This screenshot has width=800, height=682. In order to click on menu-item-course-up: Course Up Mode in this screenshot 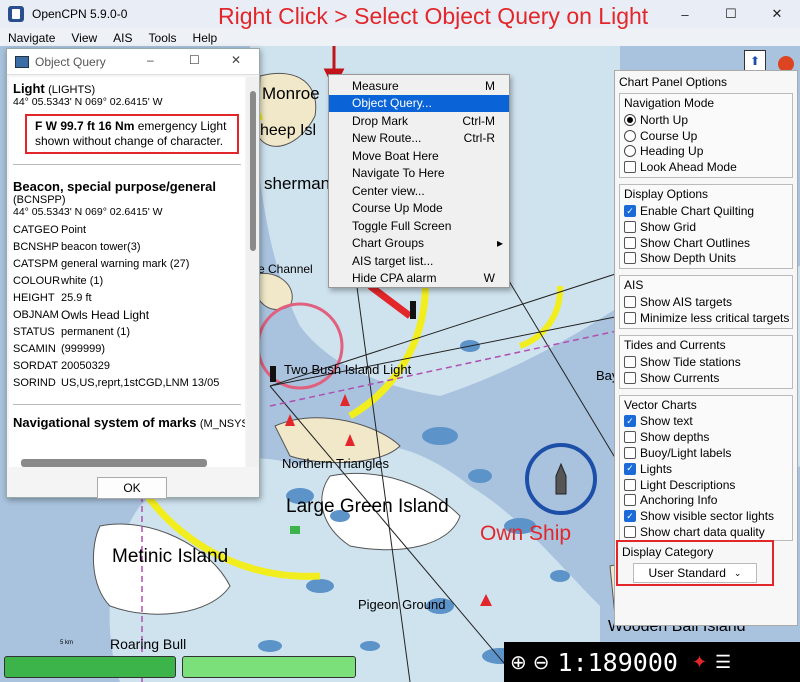, I will do `click(419, 209)`.